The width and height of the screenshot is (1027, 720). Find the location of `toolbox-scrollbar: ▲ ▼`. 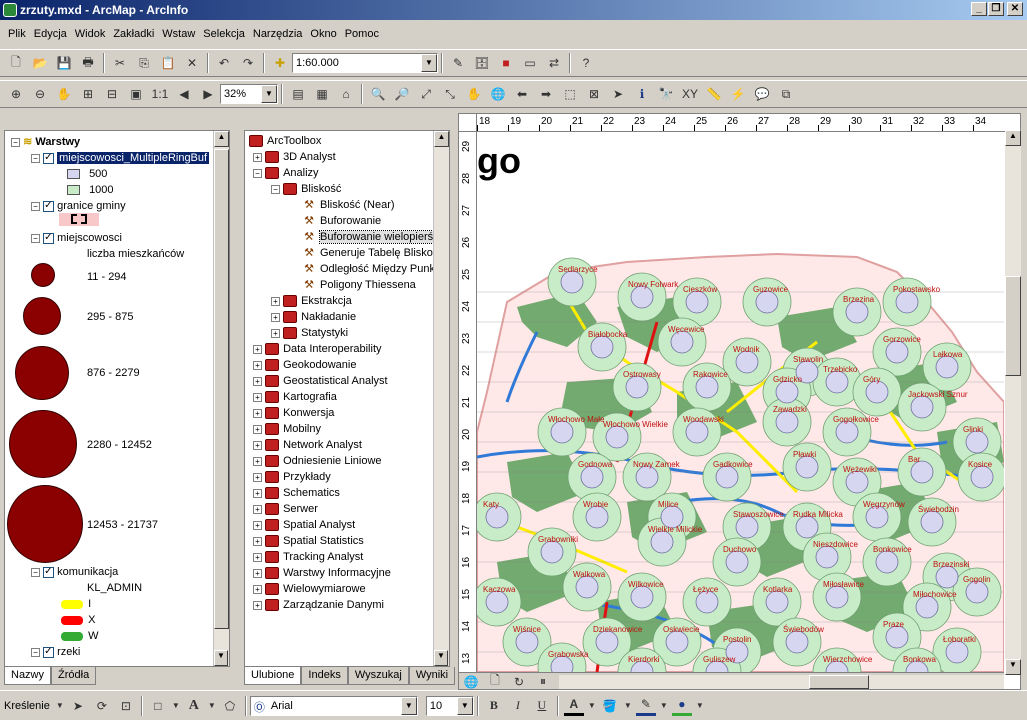

toolbox-scrollbar: ▲ ▼ is located at coordinates (441, 398).